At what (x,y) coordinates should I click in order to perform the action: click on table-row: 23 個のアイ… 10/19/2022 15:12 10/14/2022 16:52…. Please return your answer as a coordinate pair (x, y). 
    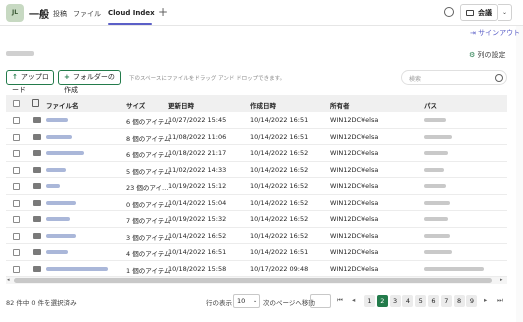
    Looking at the image, I should click on (256, 186).